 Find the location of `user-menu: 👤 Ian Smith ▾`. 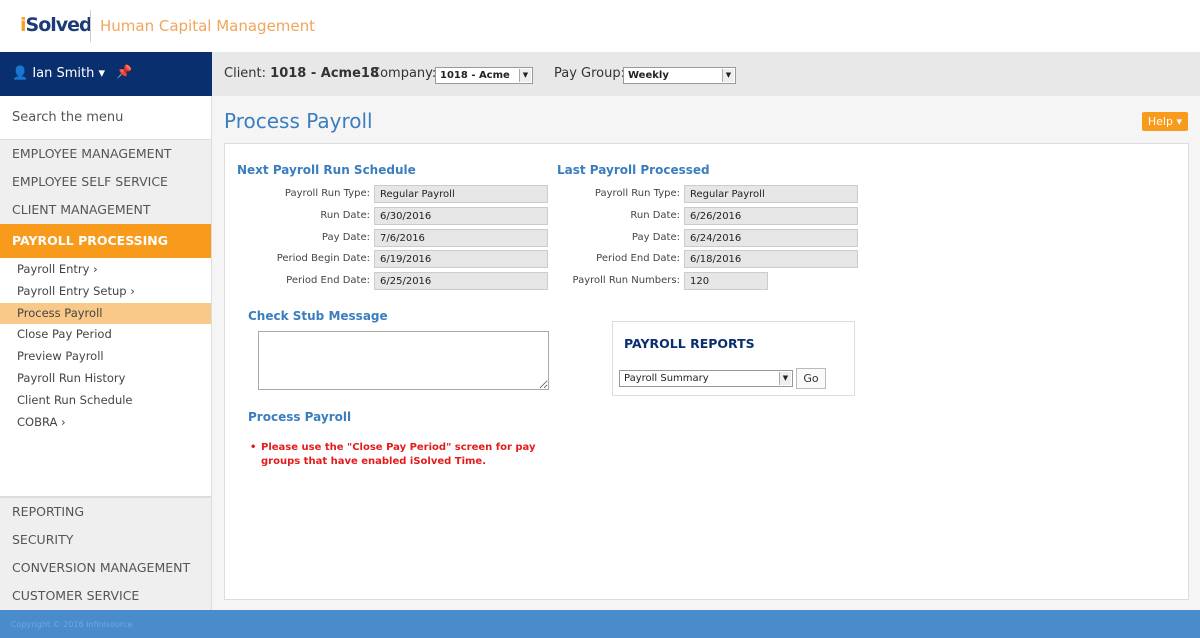

user-menu: 👤 Ian Smith ▾ is located at coordinates (58, 73).